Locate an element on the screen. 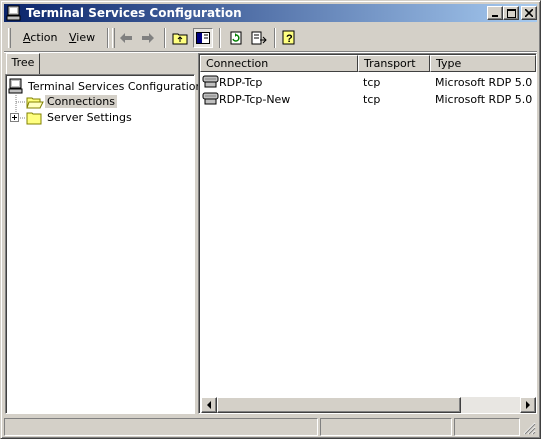 Image resolution: width=541 pixels, height=439 pixels. show-hide-tree-button is located at coordinates (203, 38).